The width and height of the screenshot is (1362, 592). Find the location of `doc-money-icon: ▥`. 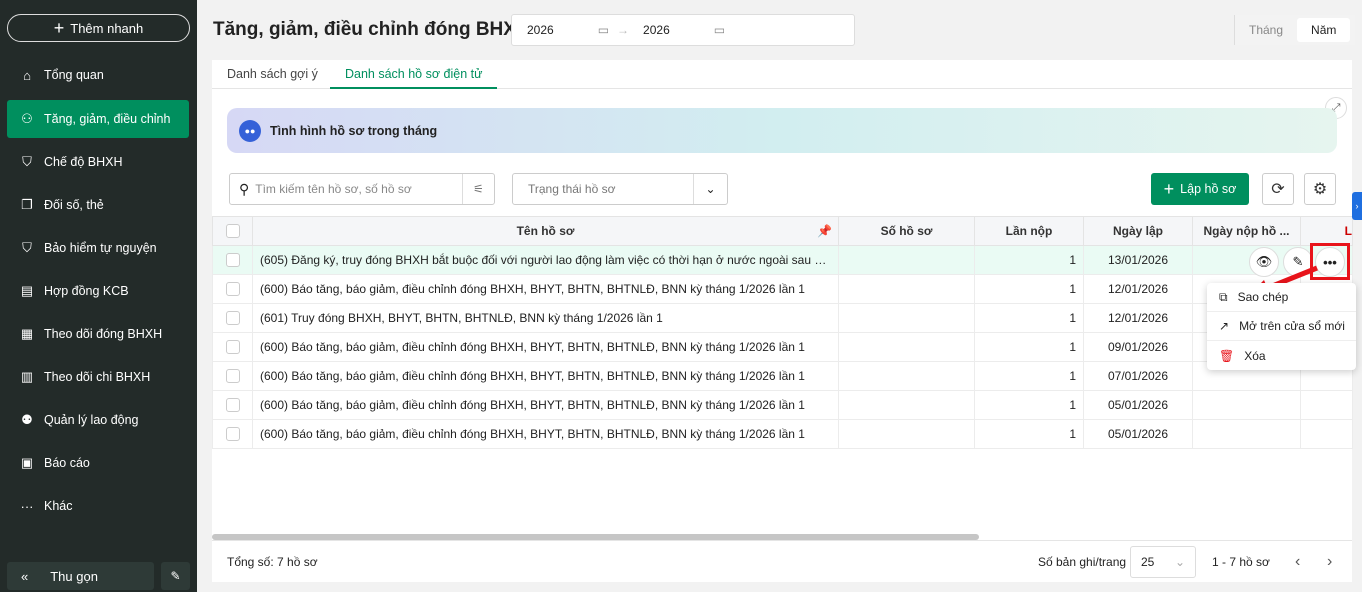

doc-money-icon: ▥ is located at coordinates (27, 376).